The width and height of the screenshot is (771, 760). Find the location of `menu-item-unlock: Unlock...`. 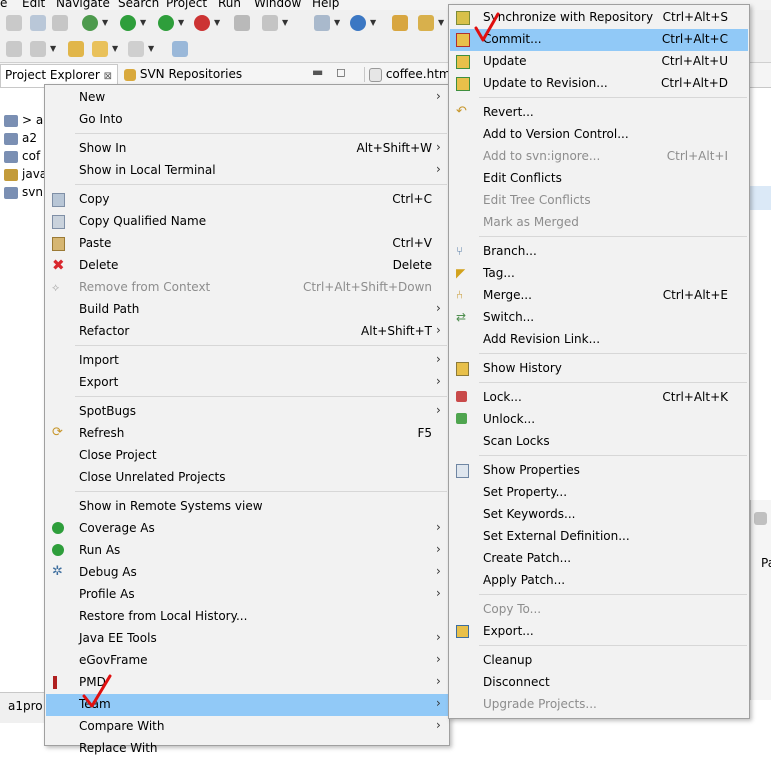

menu-item-unlock: Unlock... is located at coordinates (599, 420).